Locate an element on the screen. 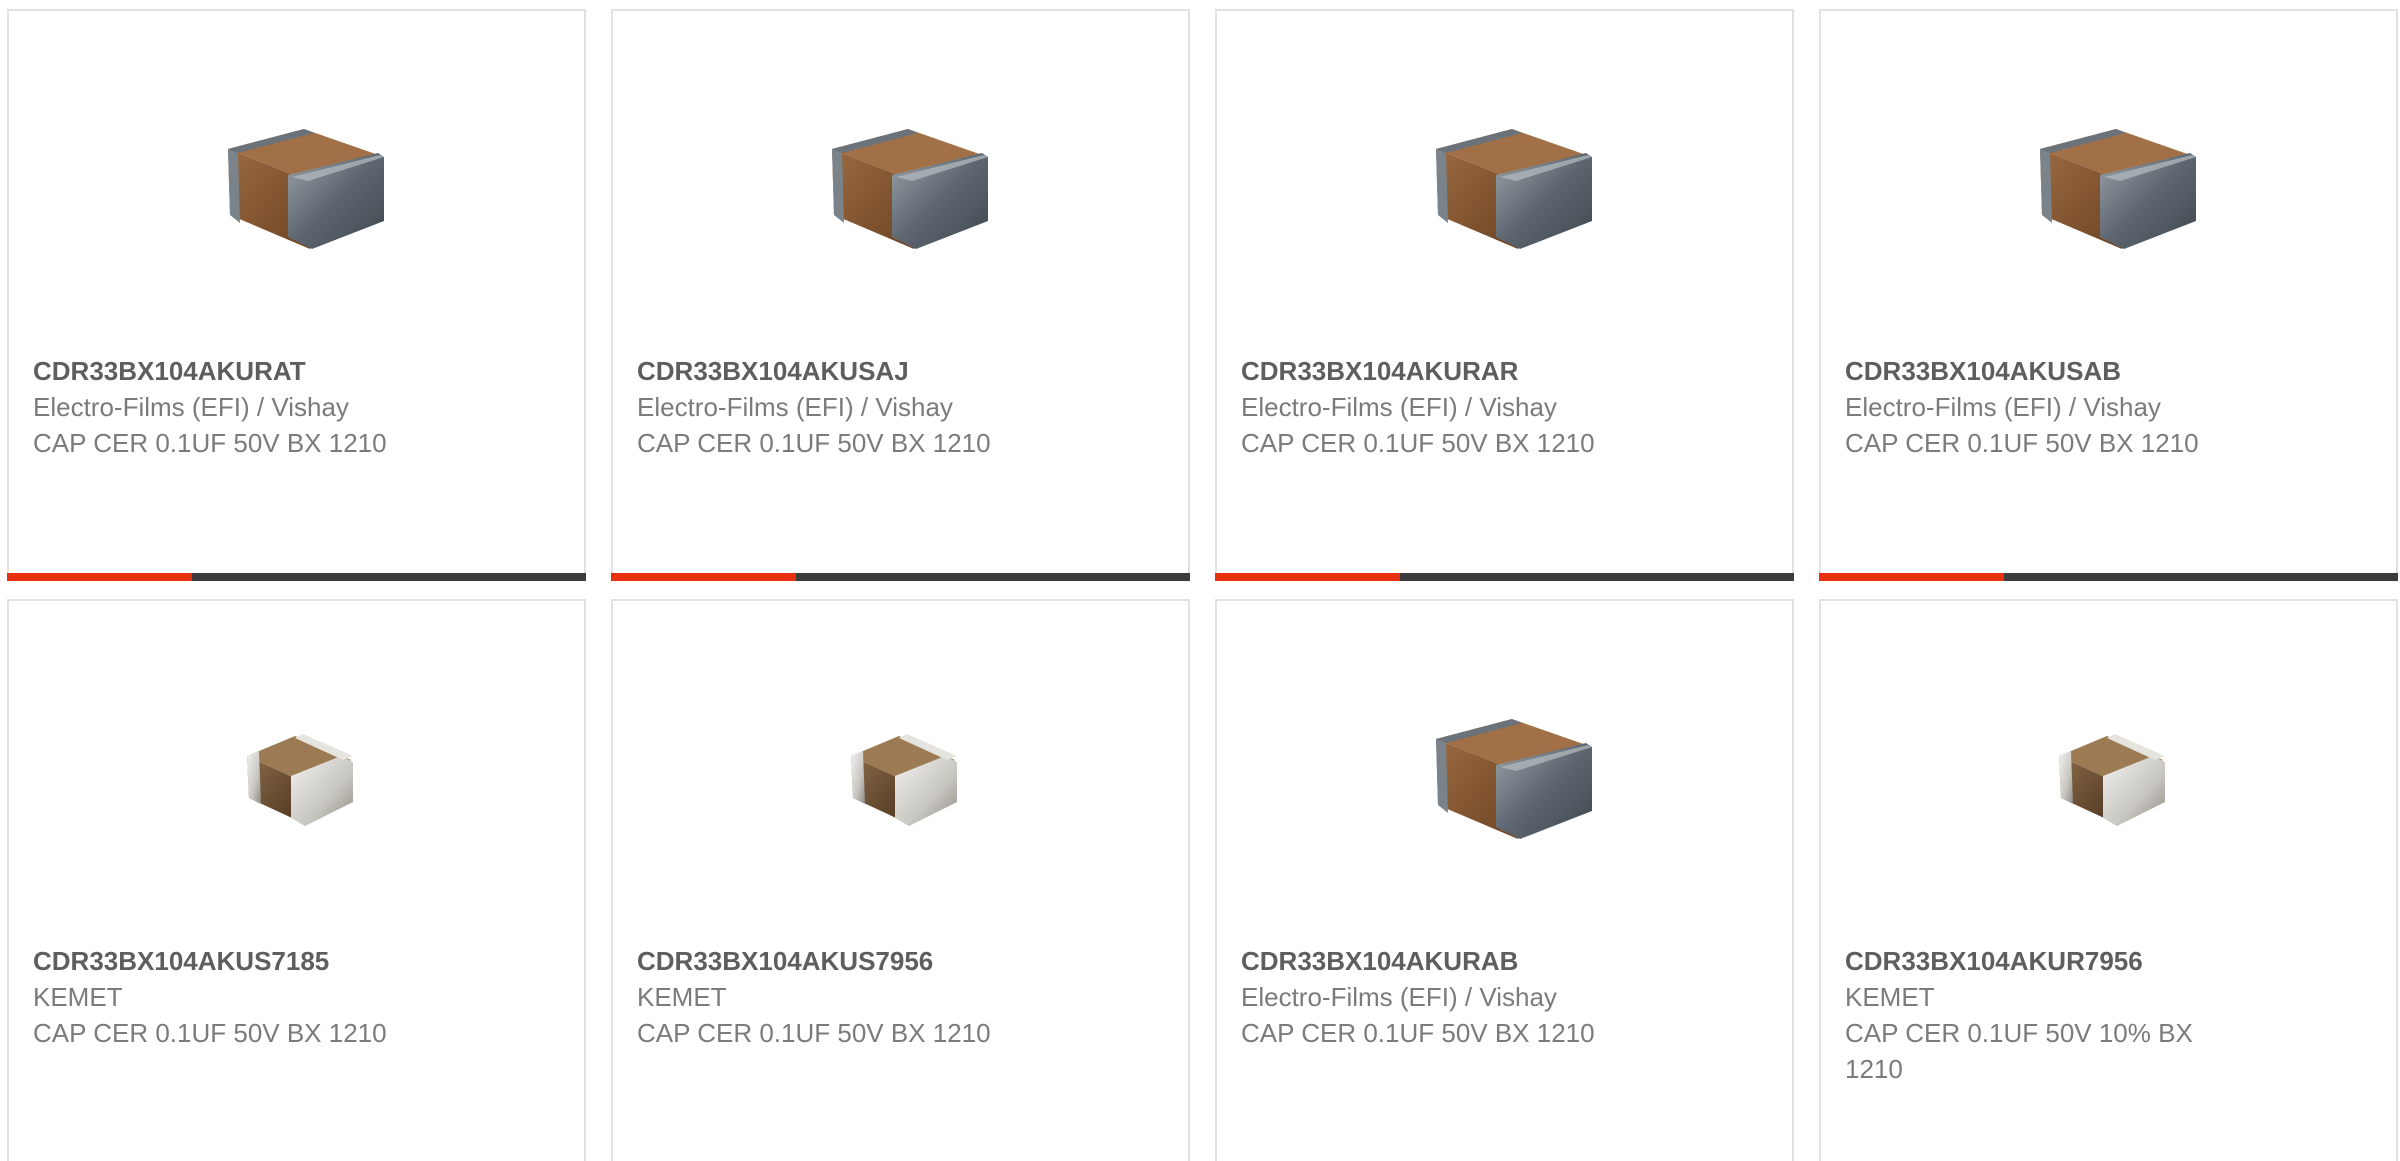 This screenshot has width=2400, height=1161. part-number: CDR33BX104AKUS7956 is located at coordinates (897, 961).